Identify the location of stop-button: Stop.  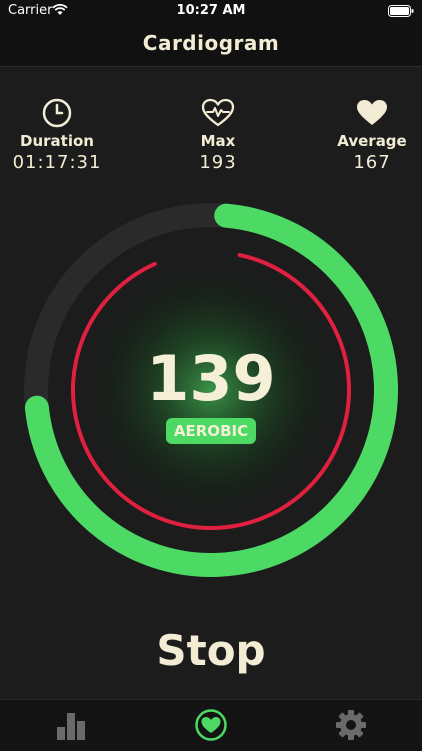
(211, 650).